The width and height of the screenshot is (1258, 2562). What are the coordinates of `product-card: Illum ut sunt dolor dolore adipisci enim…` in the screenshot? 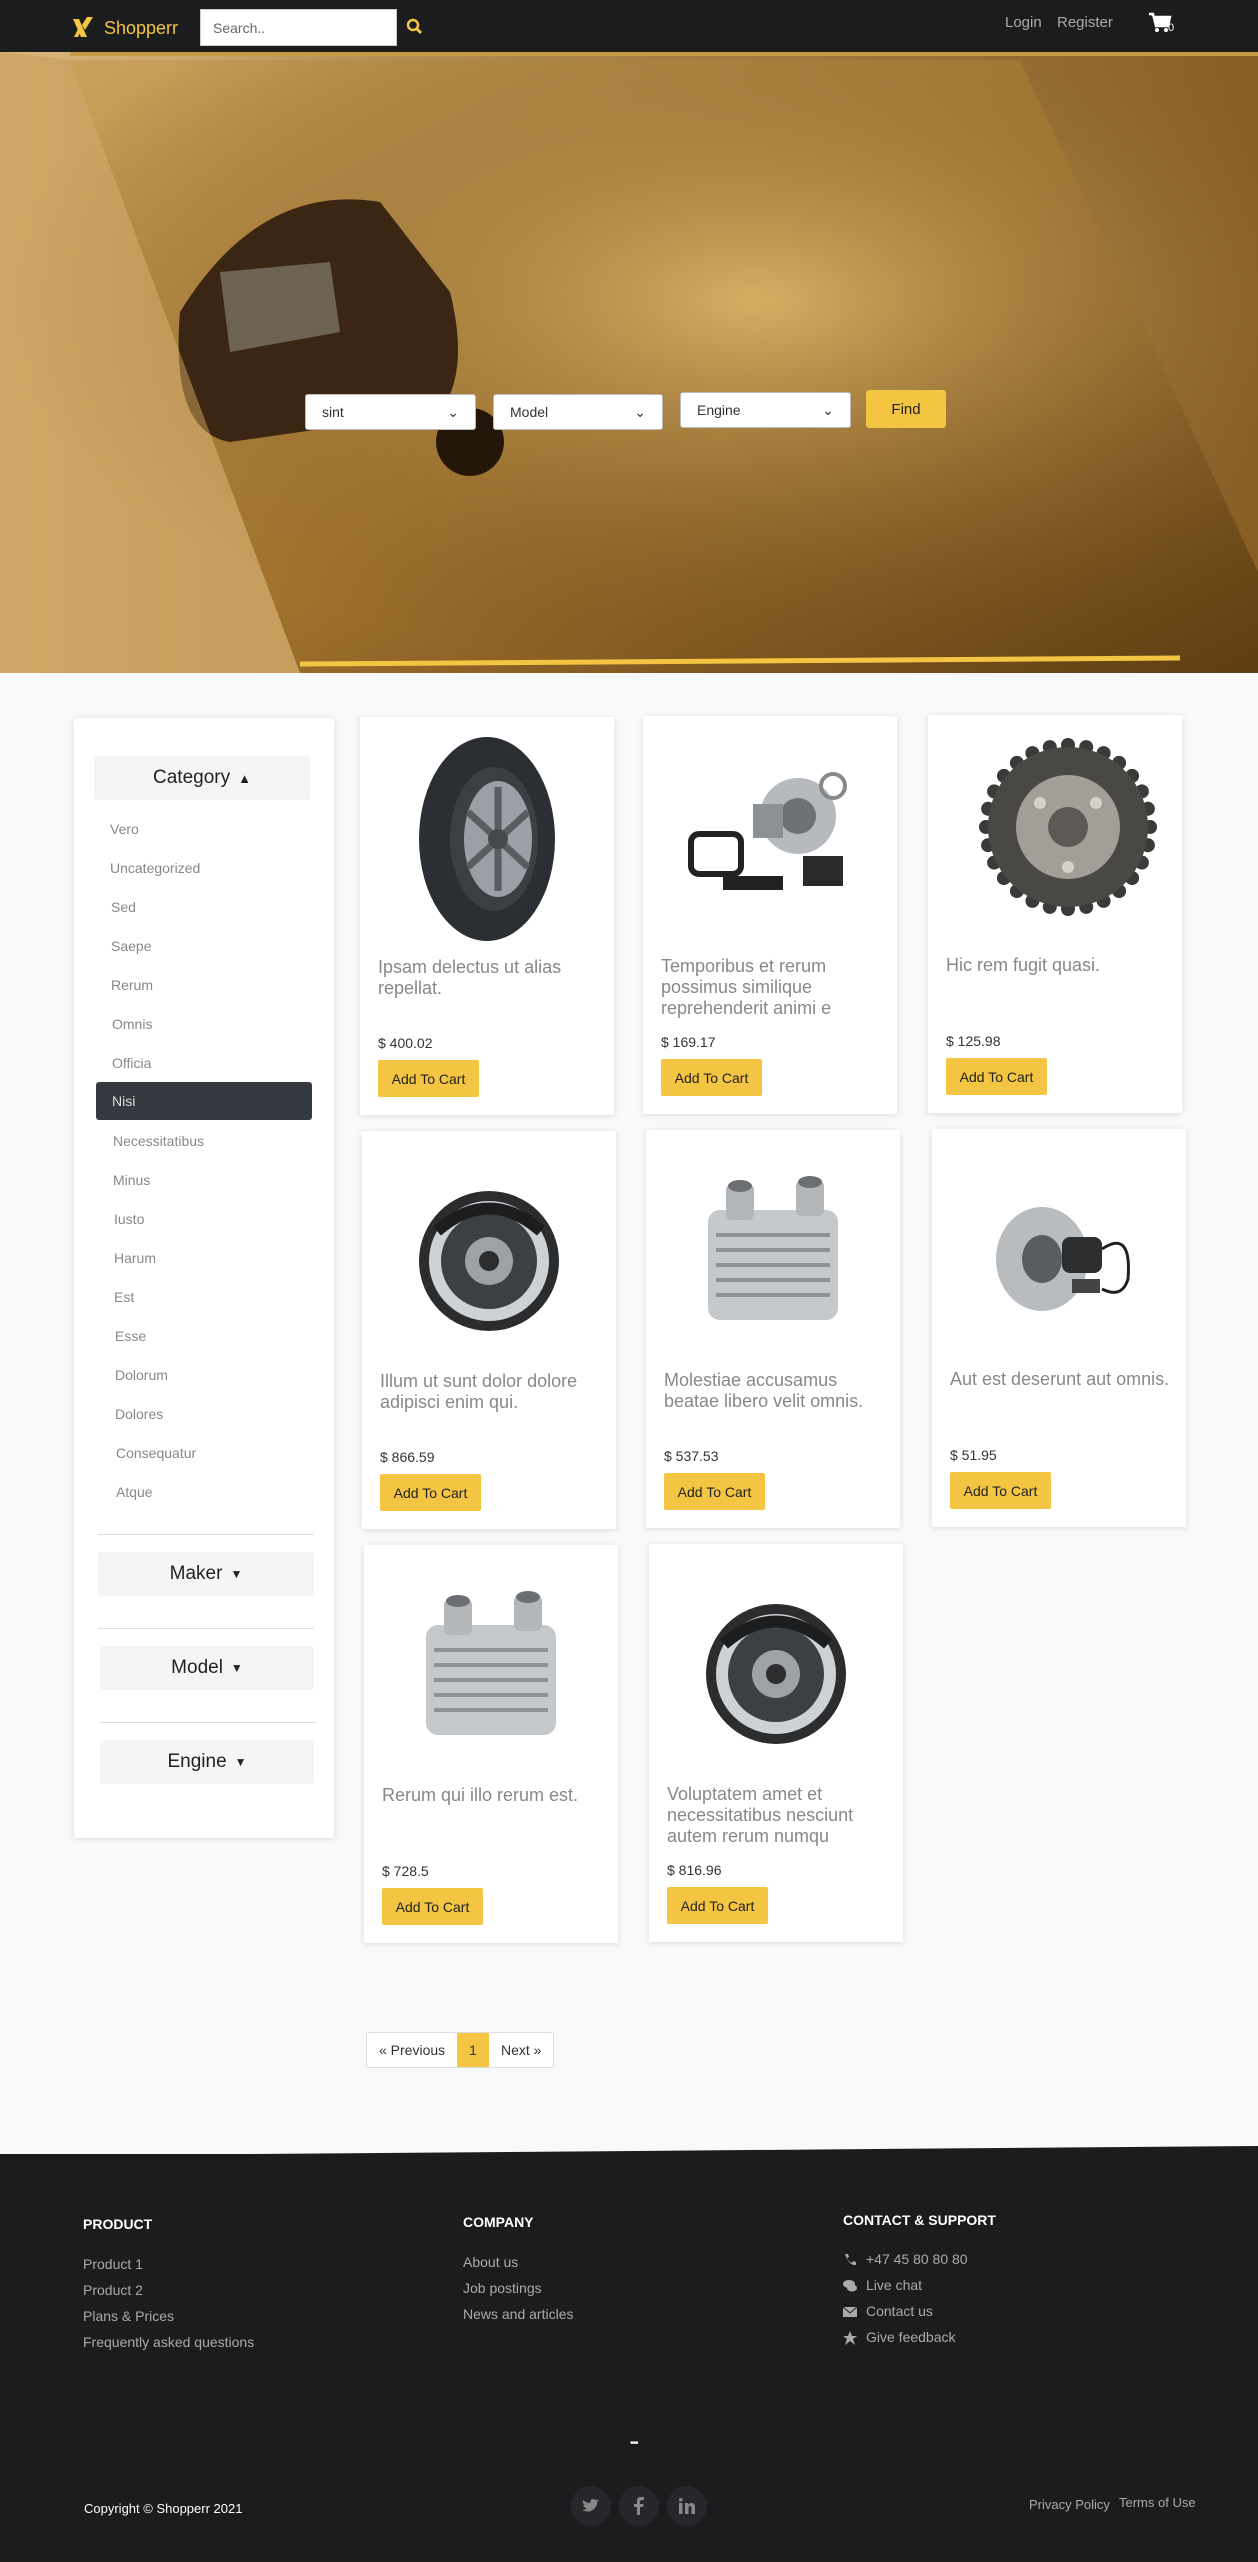 It's located at (489, 1330).